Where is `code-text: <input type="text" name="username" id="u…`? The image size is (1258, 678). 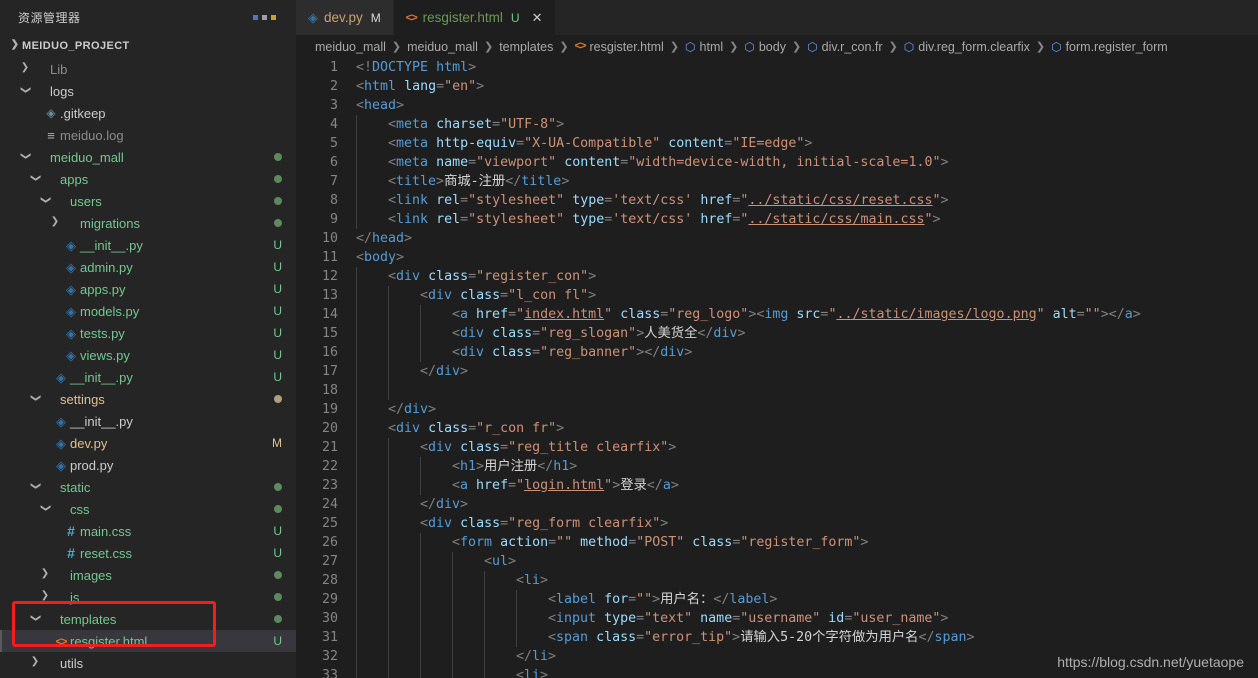
code-text: <input type="text" name="username" id="u… is located at coordinates (748, 618).